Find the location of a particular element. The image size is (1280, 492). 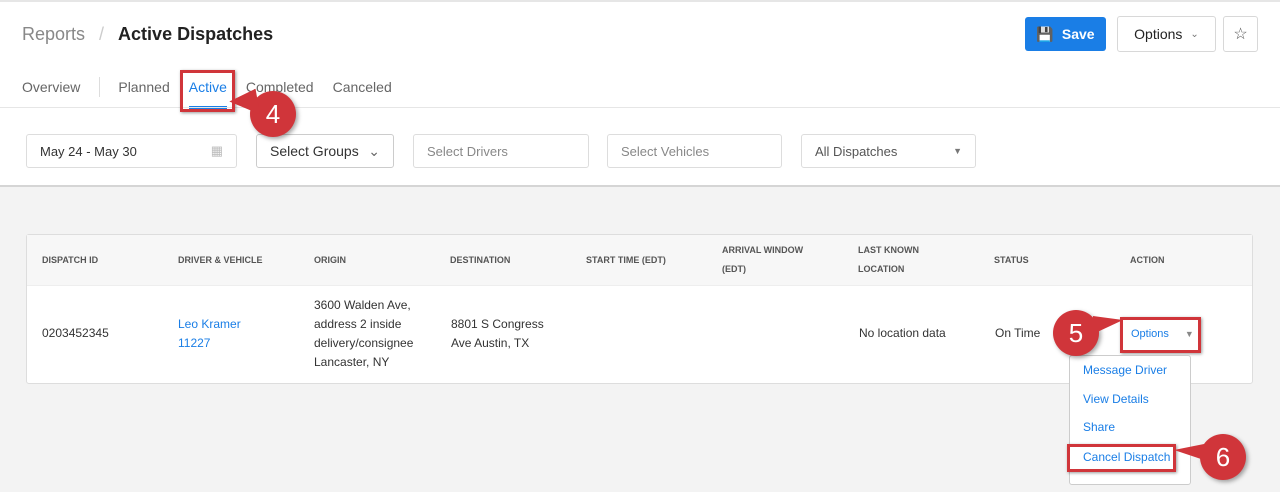

dispatch-id: 0203452345 is located at coordinates (75, 333).